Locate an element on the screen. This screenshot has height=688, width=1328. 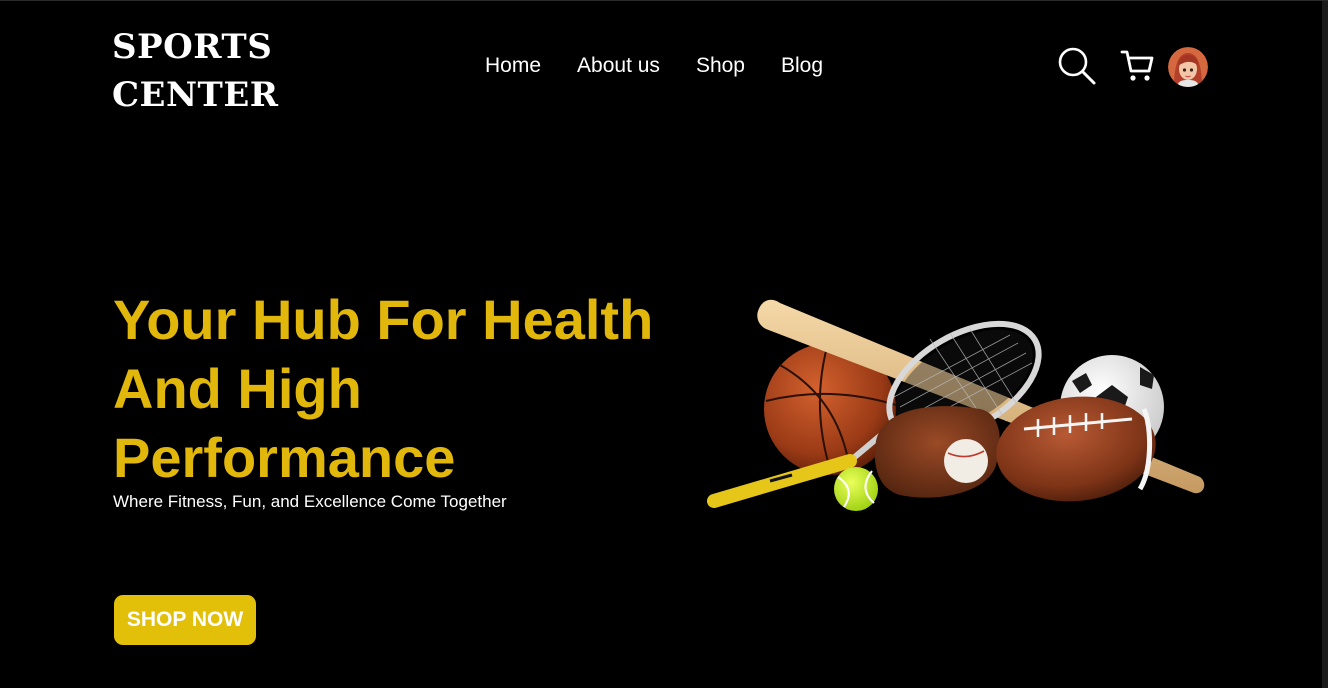
nav-blog: Blog is located at coordinates (802, 66).